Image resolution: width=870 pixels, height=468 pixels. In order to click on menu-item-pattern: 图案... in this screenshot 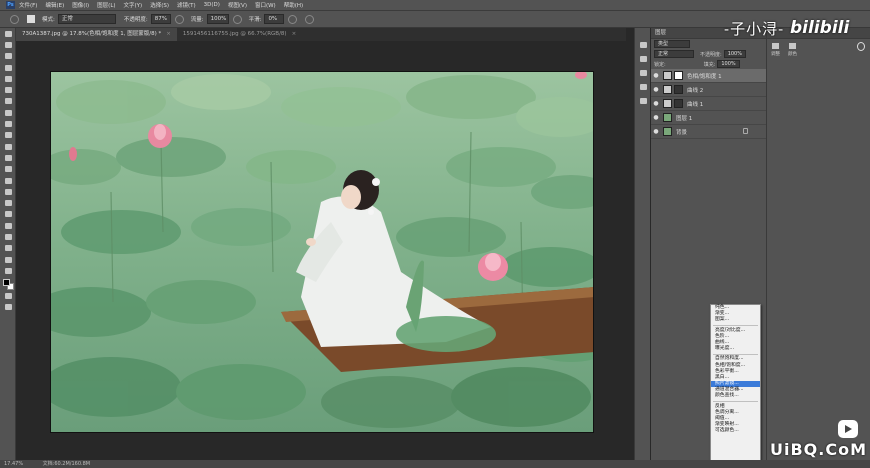, I will do `click(735, 320)`.